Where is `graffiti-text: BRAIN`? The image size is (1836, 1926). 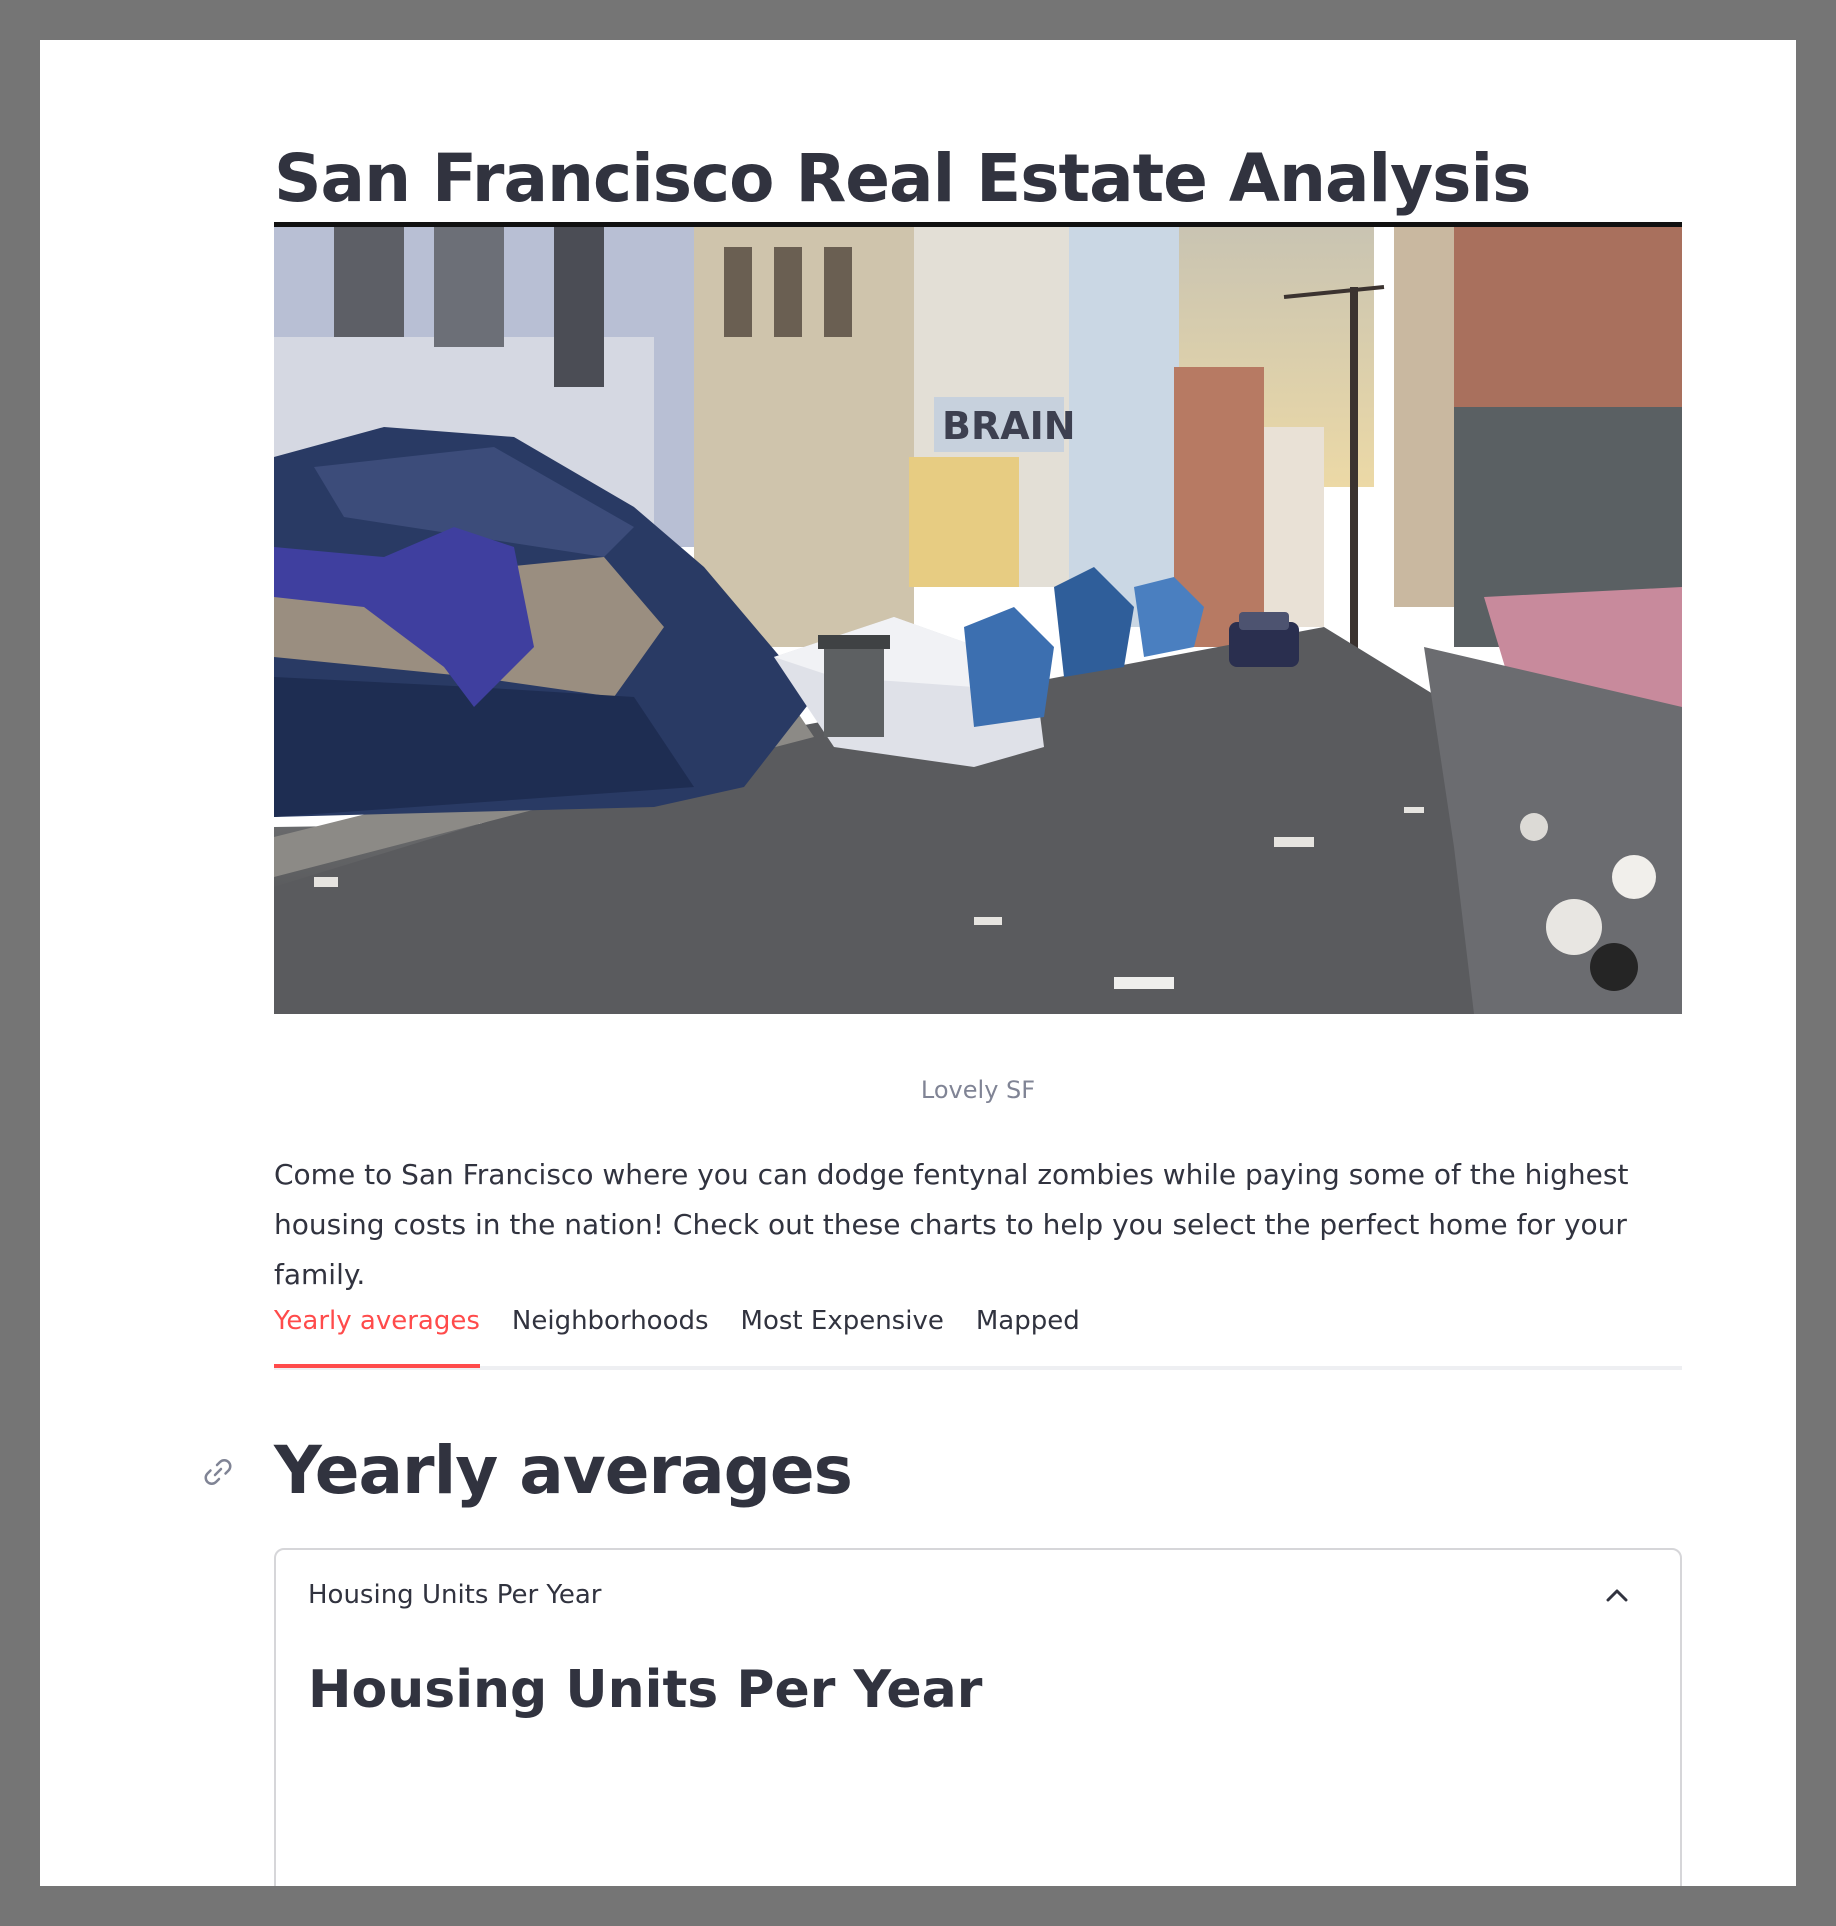 graffiti-text: BRAIN is located at coordinates (1009, 426).